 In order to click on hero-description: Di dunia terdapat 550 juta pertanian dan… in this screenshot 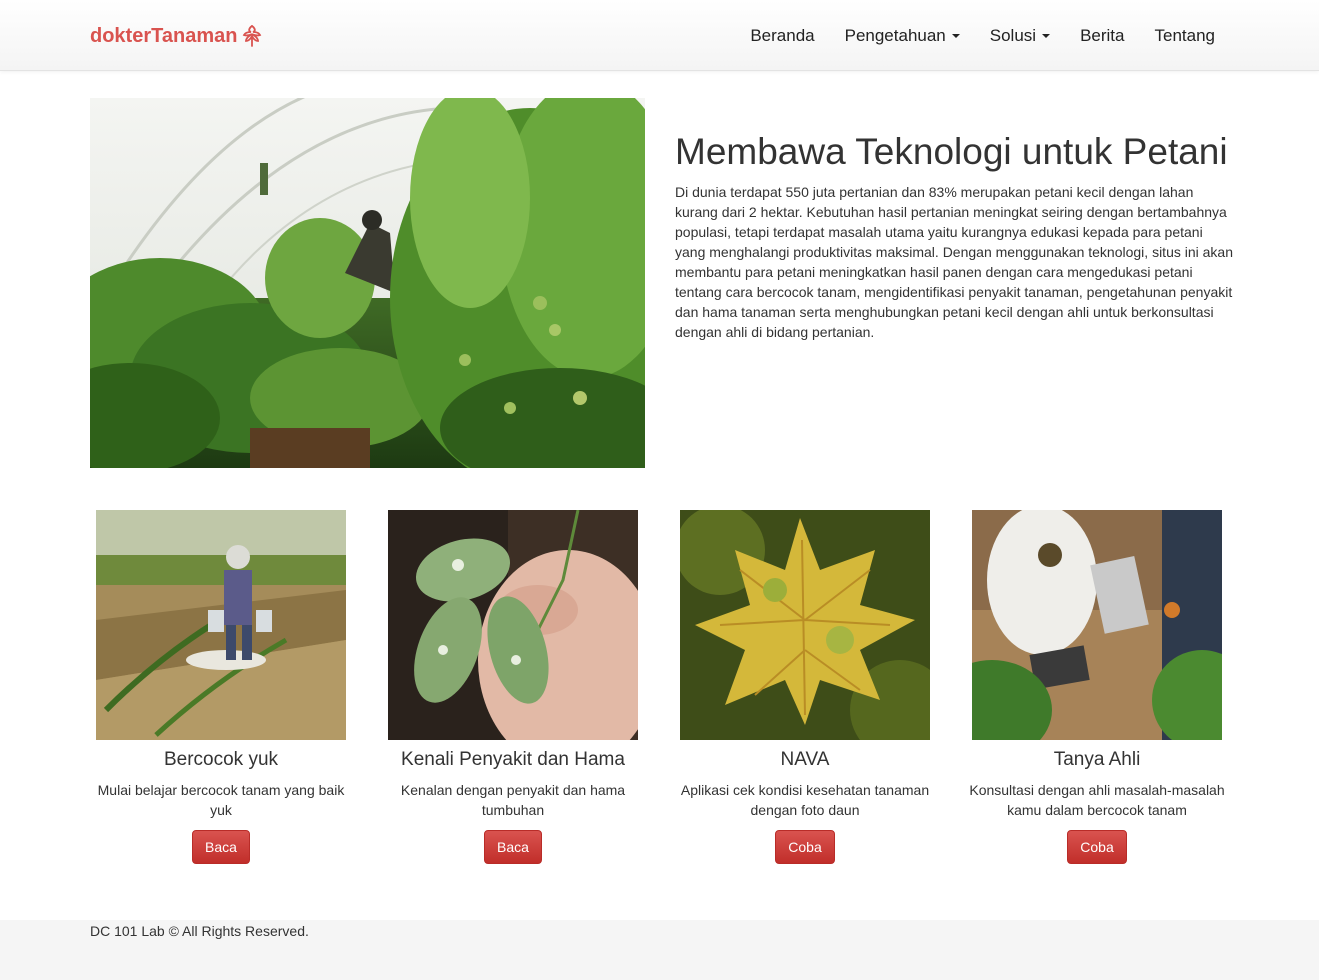, I will do `click(954, 262)`.